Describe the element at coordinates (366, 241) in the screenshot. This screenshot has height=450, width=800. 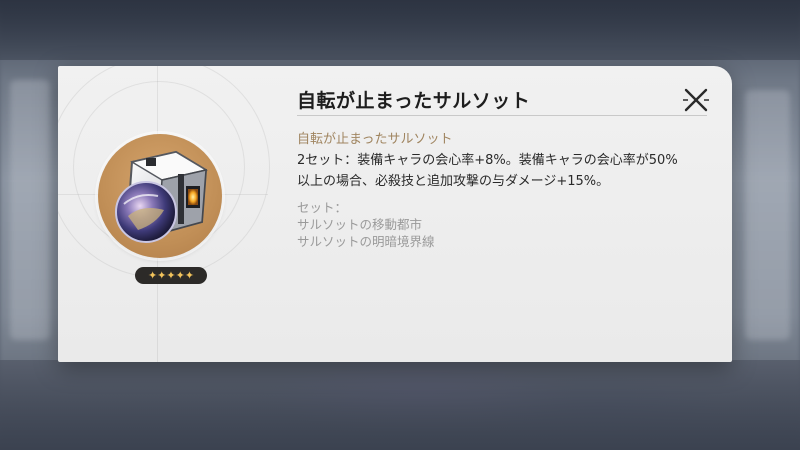
I see `set-list-item: サルソットの明暗境界線` at that location.